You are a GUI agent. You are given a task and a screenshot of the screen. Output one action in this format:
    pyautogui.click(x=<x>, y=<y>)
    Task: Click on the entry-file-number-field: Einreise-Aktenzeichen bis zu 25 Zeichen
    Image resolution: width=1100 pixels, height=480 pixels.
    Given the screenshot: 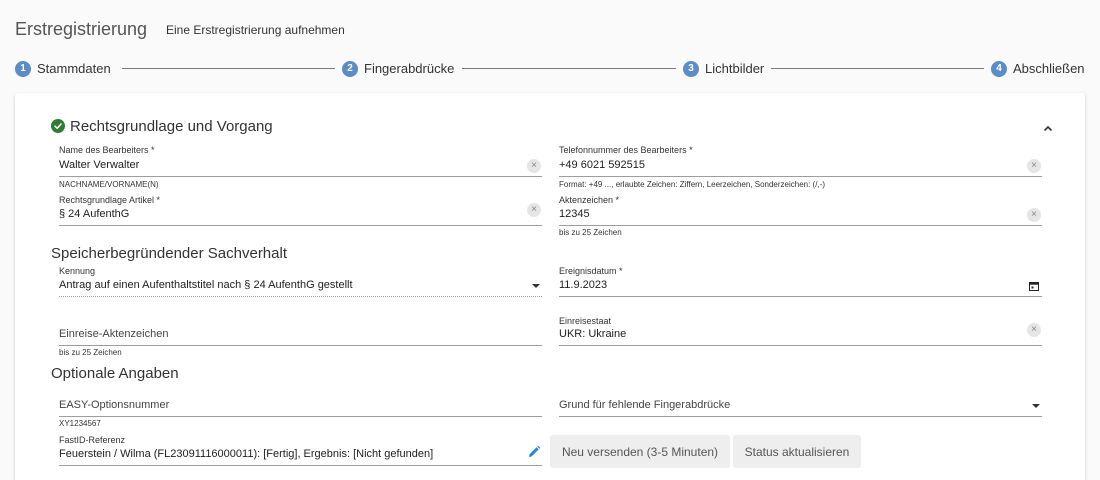 What is the action you would take?
    pyautogui.click(x=300, y=338)
    